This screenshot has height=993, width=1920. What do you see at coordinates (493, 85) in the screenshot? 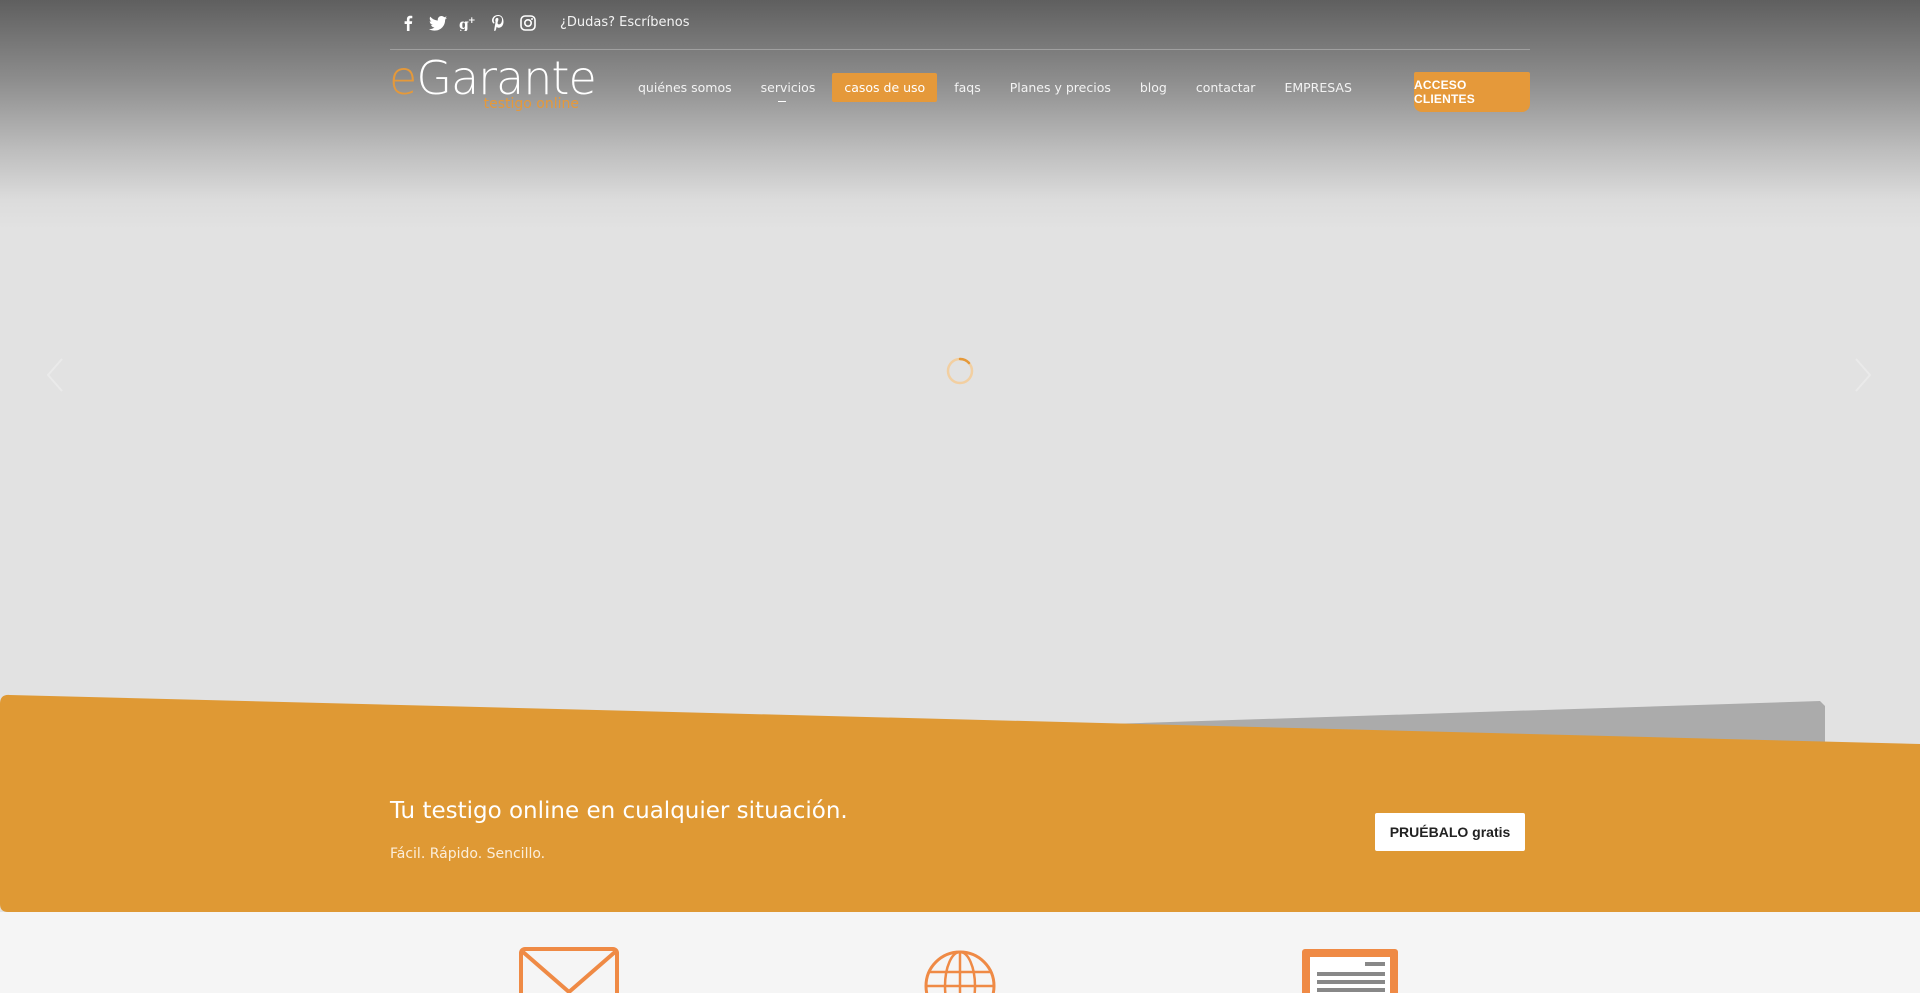
I see `logo: eGarante testigo online` at bounding box center [493, 85].